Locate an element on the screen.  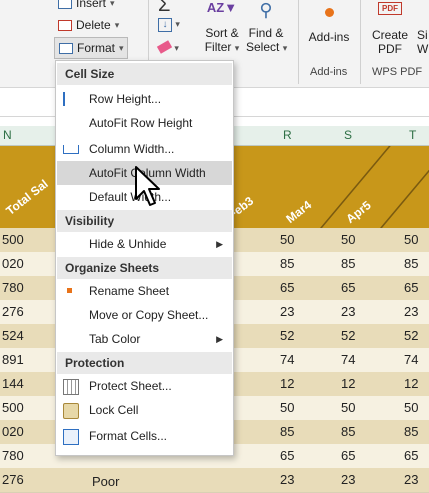
menu-item-hide-unhide: Hide & Unhide ▶ is located at coordinates (144, 244).